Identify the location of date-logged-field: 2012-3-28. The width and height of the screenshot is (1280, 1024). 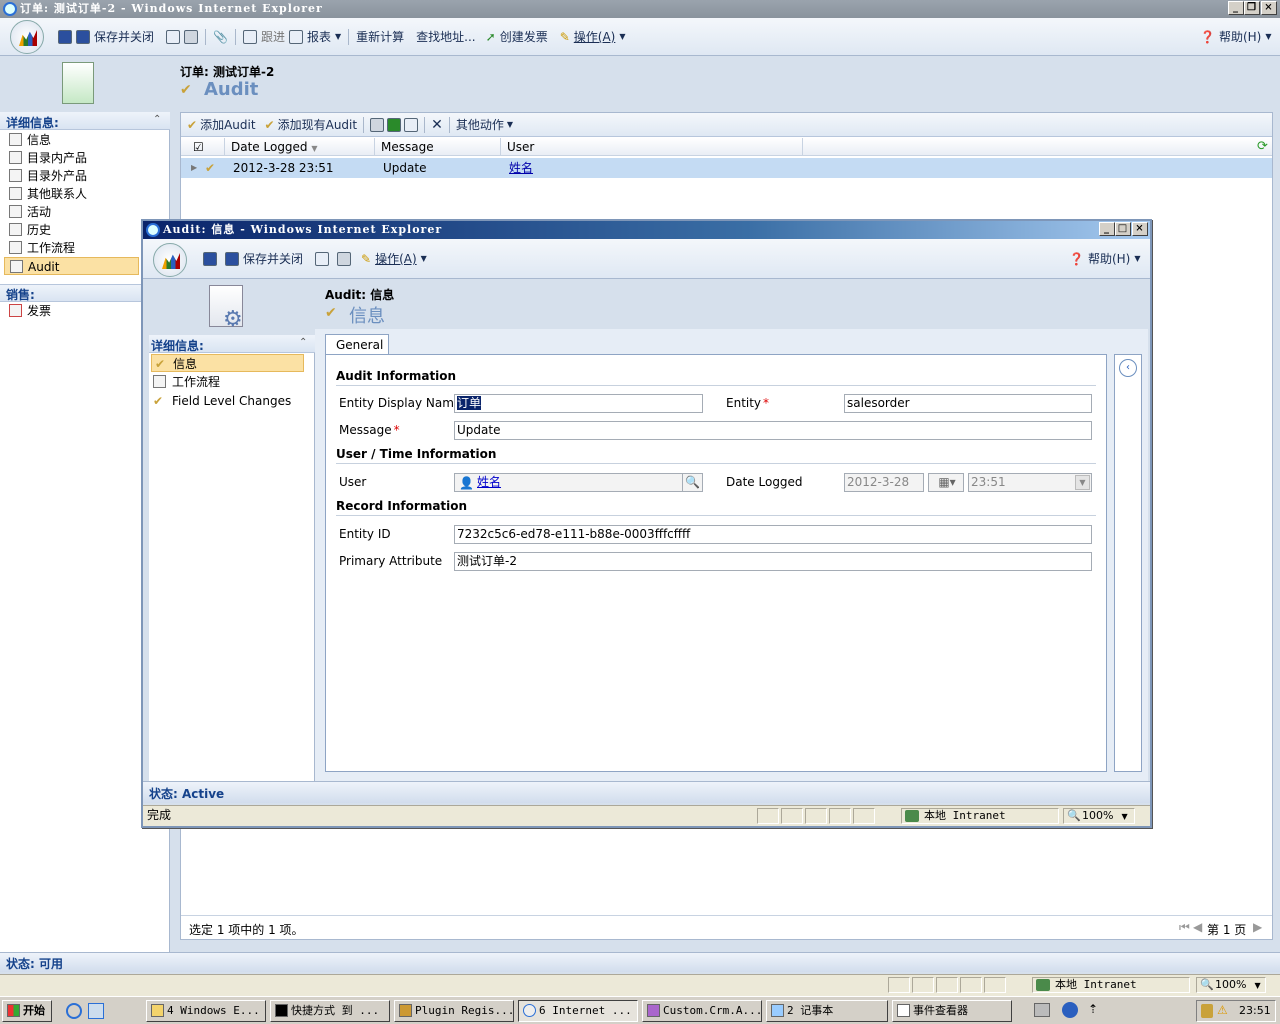
(884, 482).